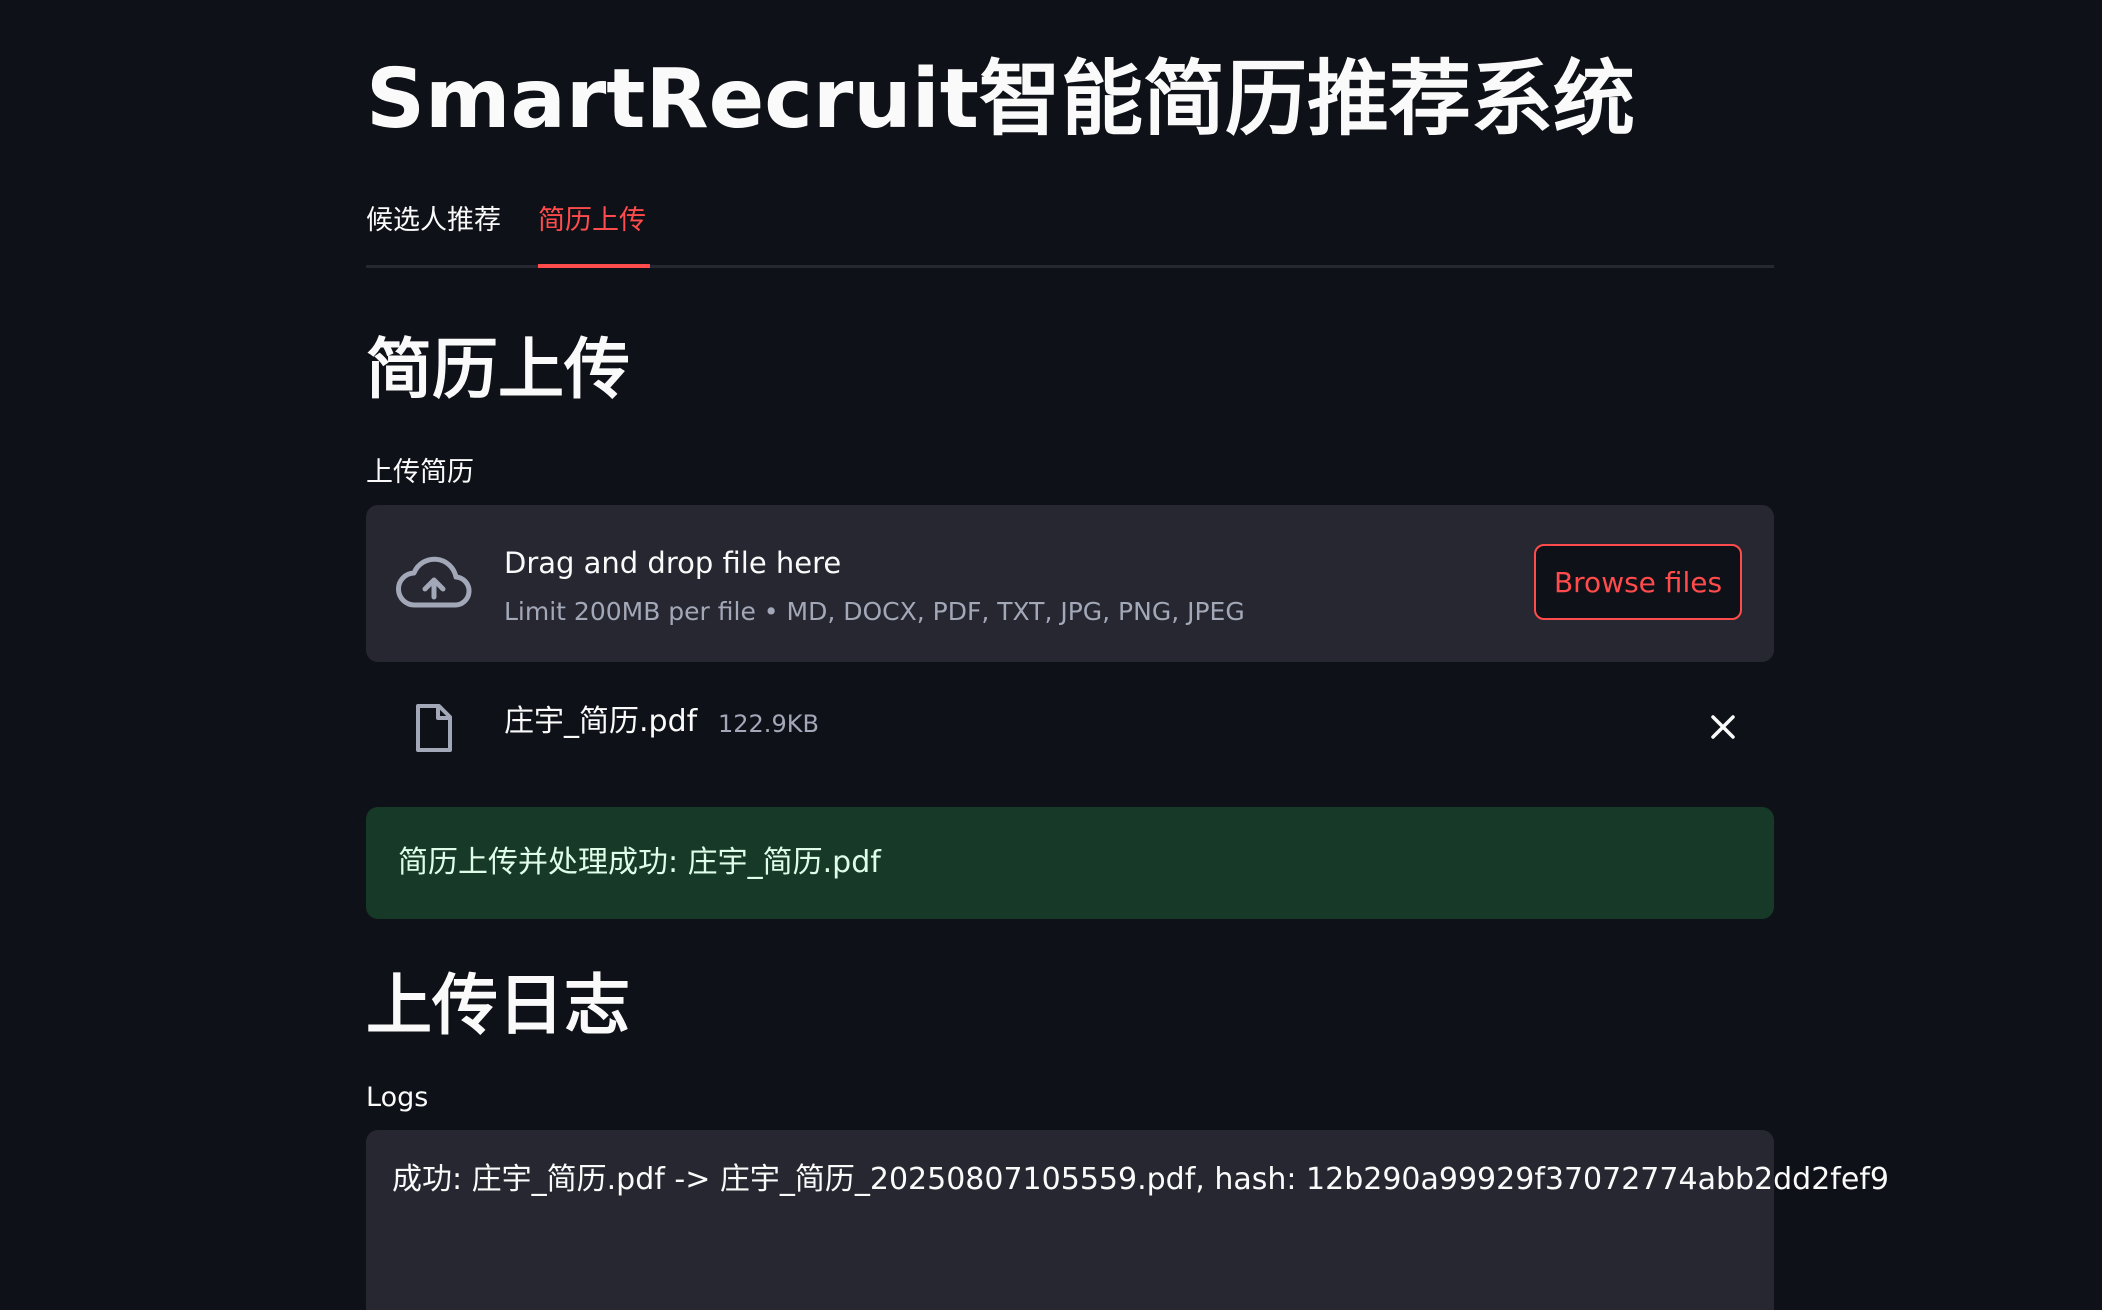 This screenshot has width=2102, height=1310. I want to click on close-icon, so click(1723, 727).